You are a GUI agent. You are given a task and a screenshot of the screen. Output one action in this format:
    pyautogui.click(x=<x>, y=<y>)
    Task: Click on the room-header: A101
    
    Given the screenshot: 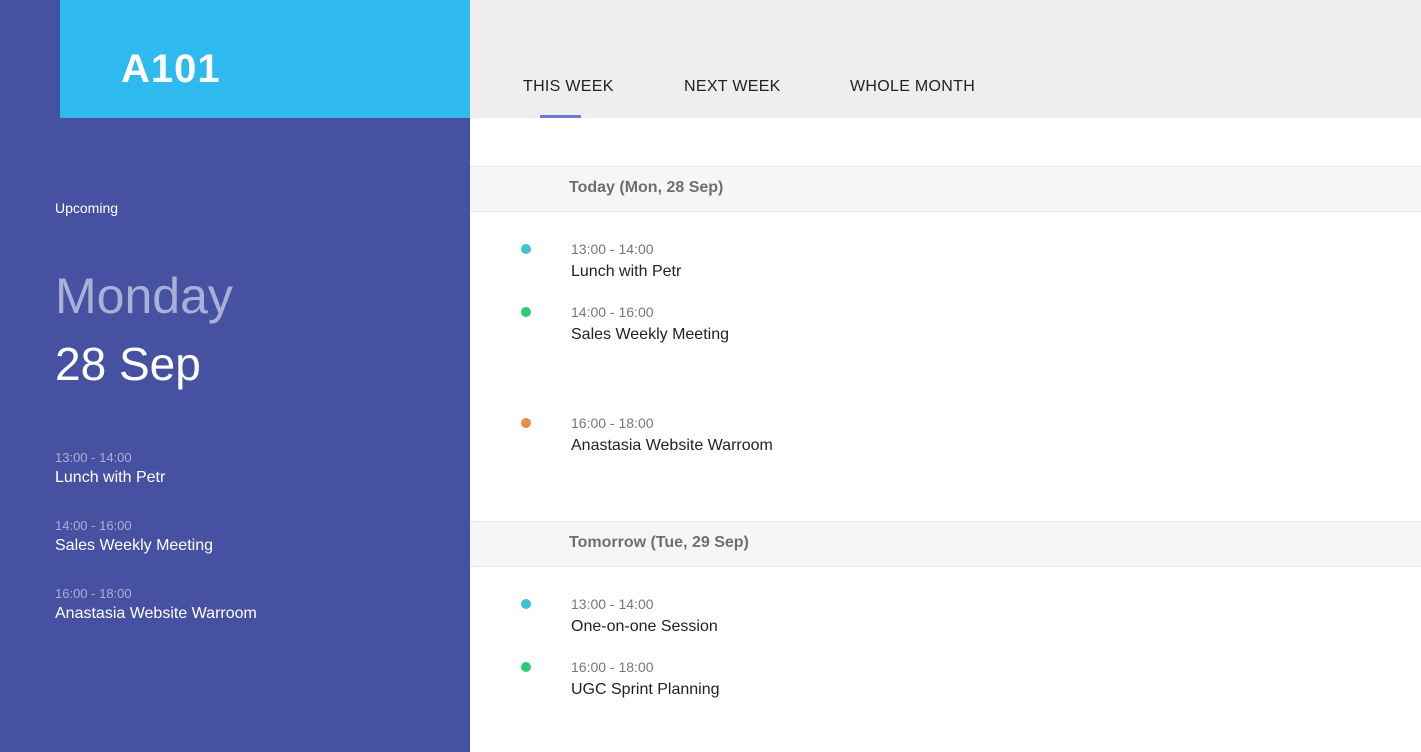 What is the action you would take?
    pyautogui.click(x=265, y=59)
    